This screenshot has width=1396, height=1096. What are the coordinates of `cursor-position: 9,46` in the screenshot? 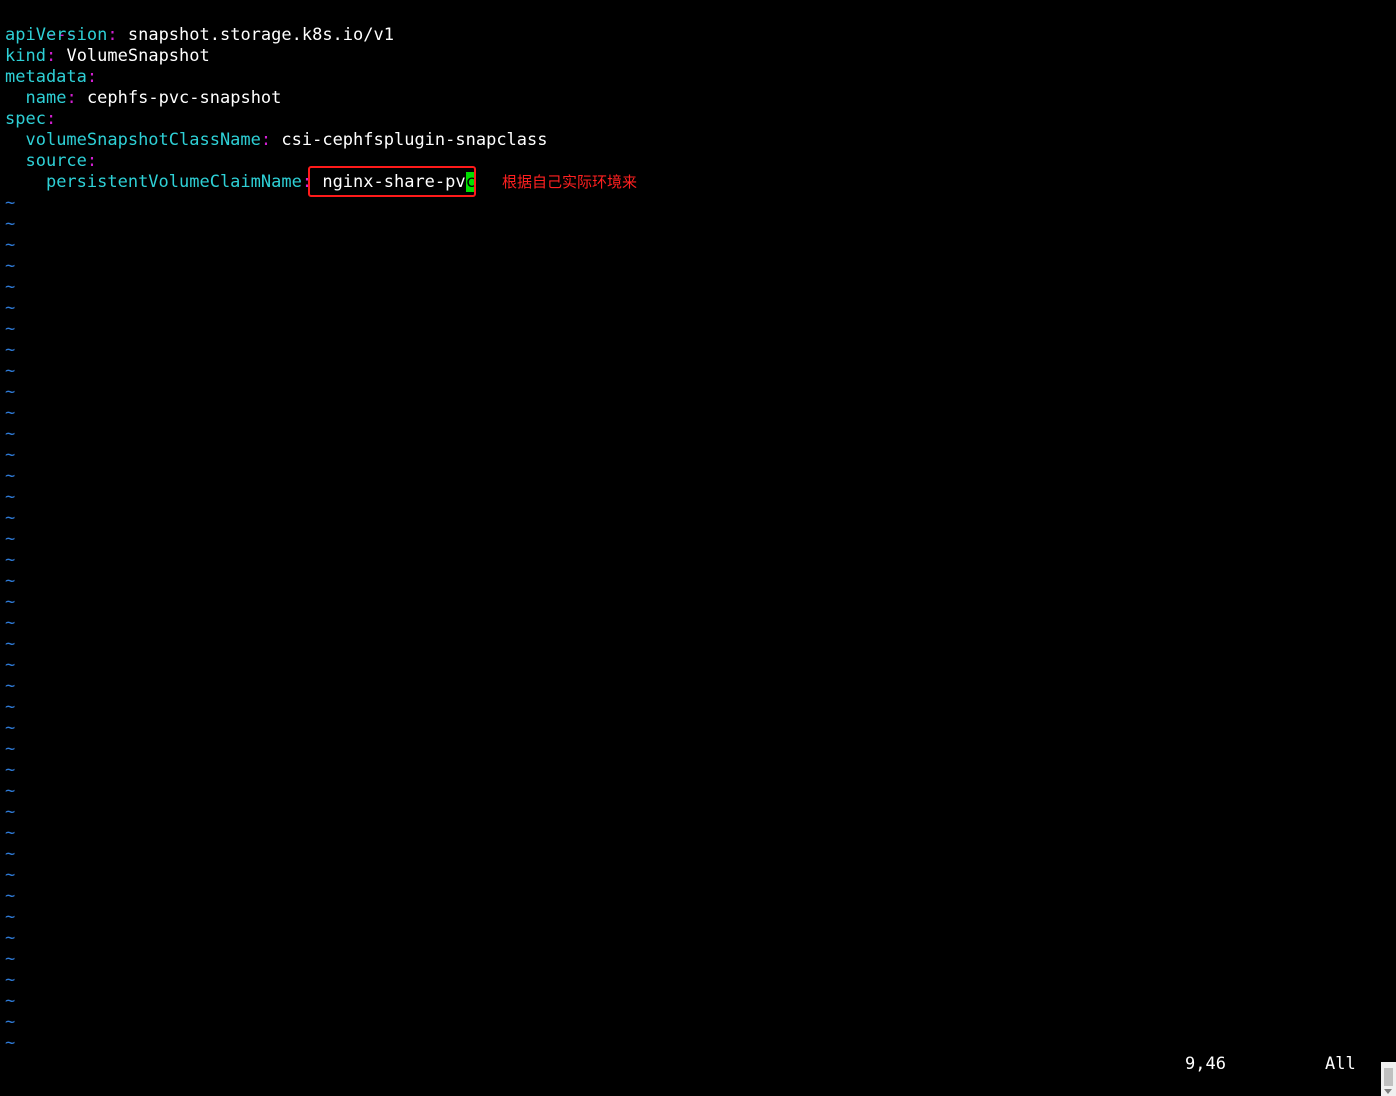 It's located at (1205, 1064).